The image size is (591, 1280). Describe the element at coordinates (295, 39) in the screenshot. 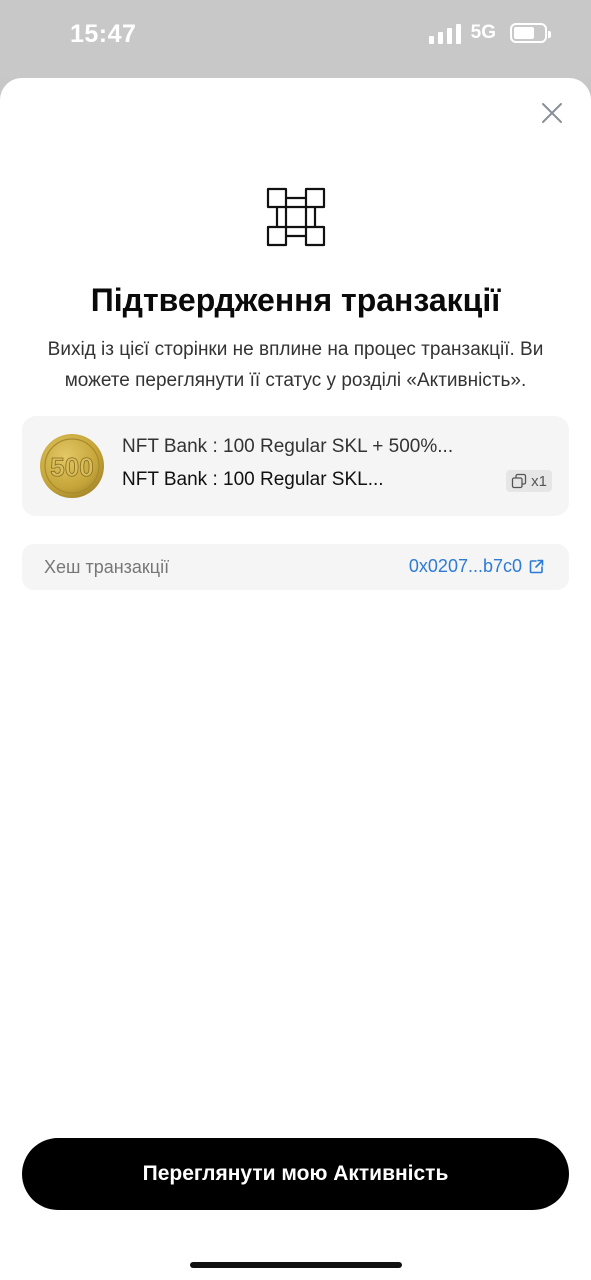

I see `status-bar: 15:47 5G` at that location.